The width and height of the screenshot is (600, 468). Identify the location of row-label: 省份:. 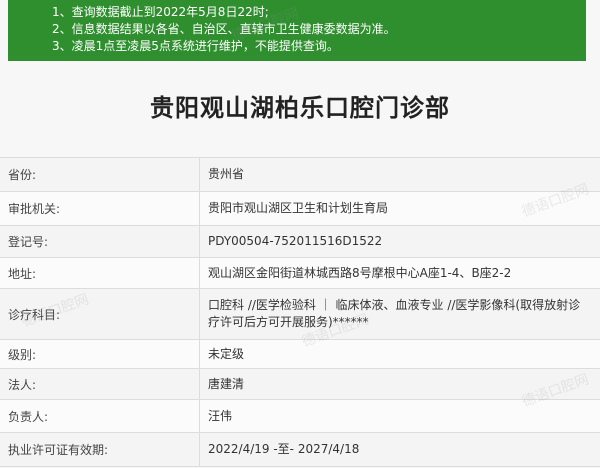
(100, 174).